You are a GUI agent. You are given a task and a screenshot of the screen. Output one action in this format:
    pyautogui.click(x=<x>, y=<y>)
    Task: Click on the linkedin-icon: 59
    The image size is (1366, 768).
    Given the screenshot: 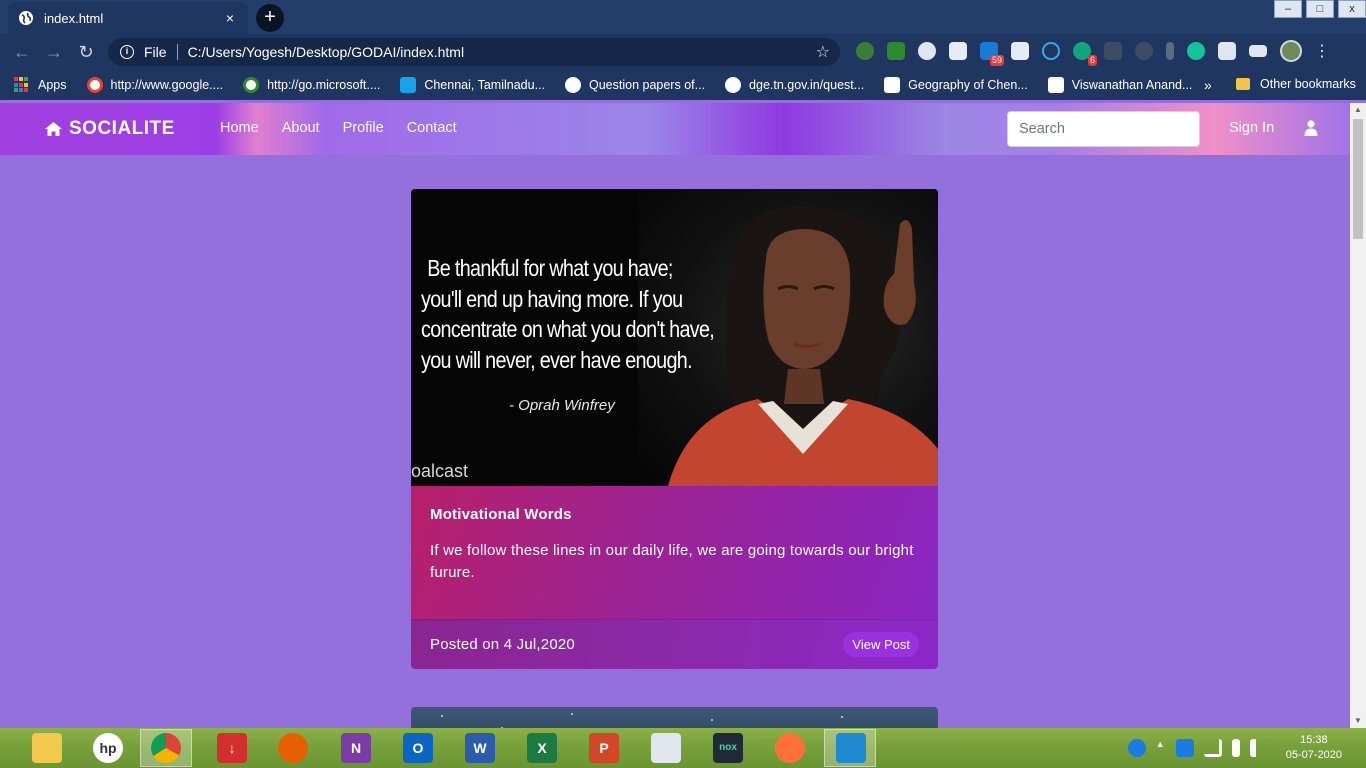 What is the action you would take?
    pyautogui.click(x=992, y=54)
    